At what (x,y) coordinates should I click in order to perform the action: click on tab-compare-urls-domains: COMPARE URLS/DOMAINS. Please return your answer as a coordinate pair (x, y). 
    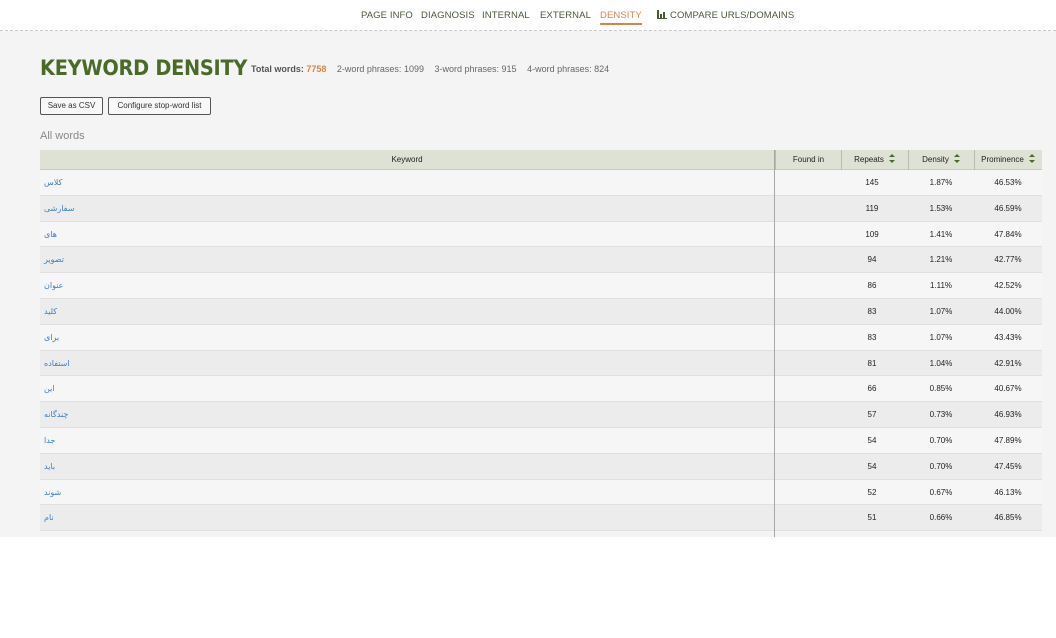
    Looking at the image, I should click on (725, 15).